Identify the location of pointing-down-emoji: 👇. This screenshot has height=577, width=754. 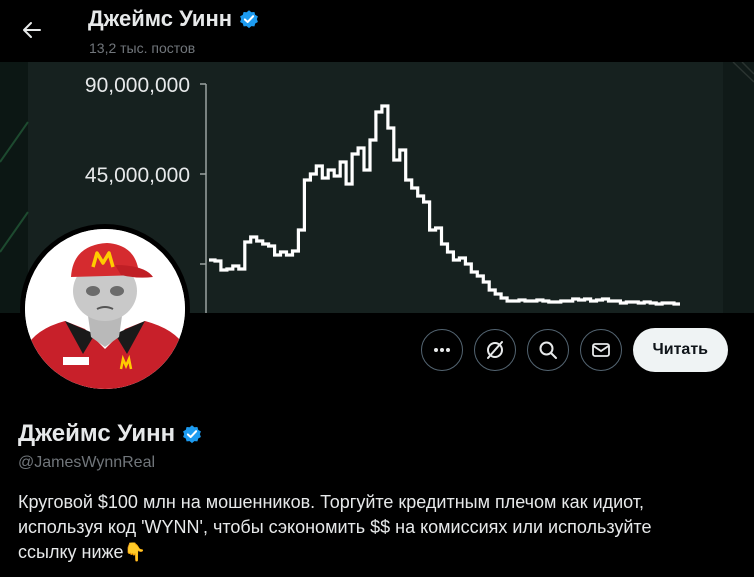
(134, 552).